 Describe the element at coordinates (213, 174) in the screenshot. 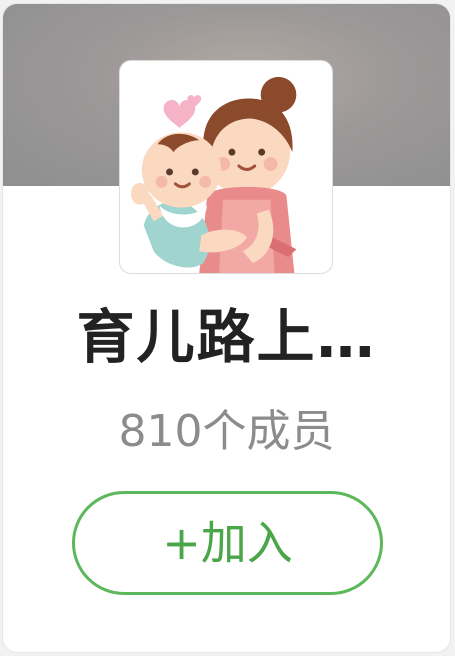

I see `mother-baby-icon` at that location.